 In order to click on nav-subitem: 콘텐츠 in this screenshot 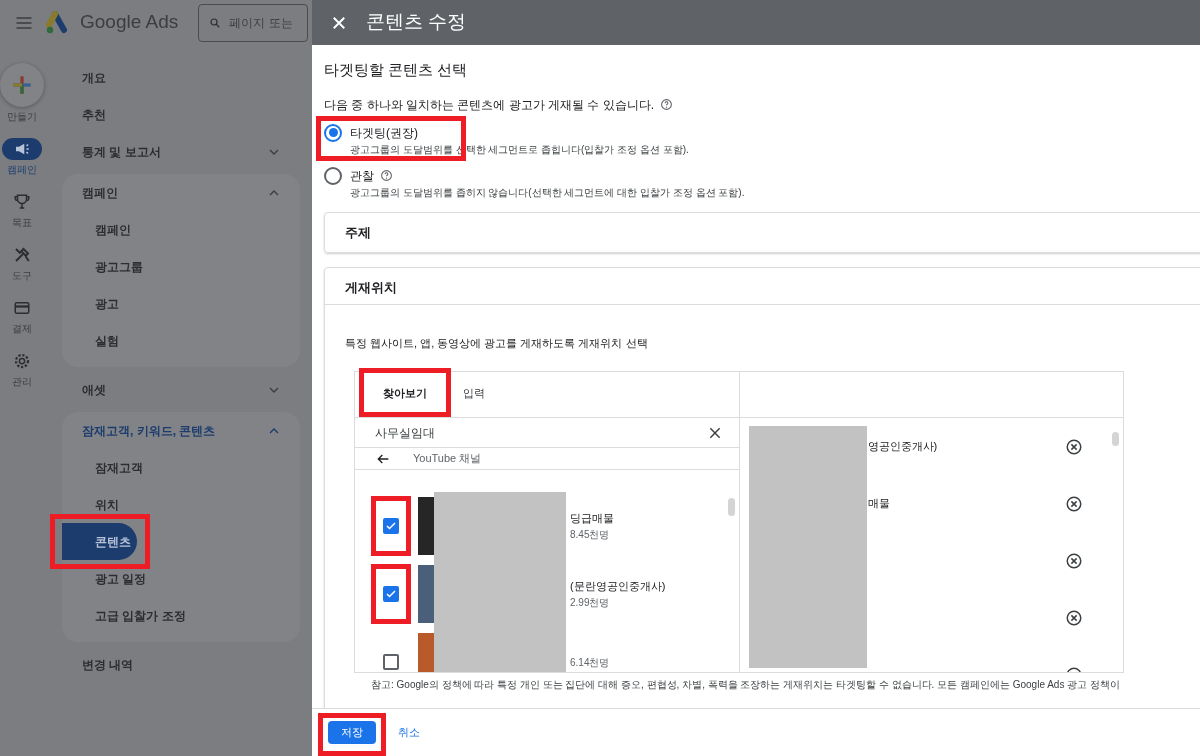, I will do `click(99, 541)`.